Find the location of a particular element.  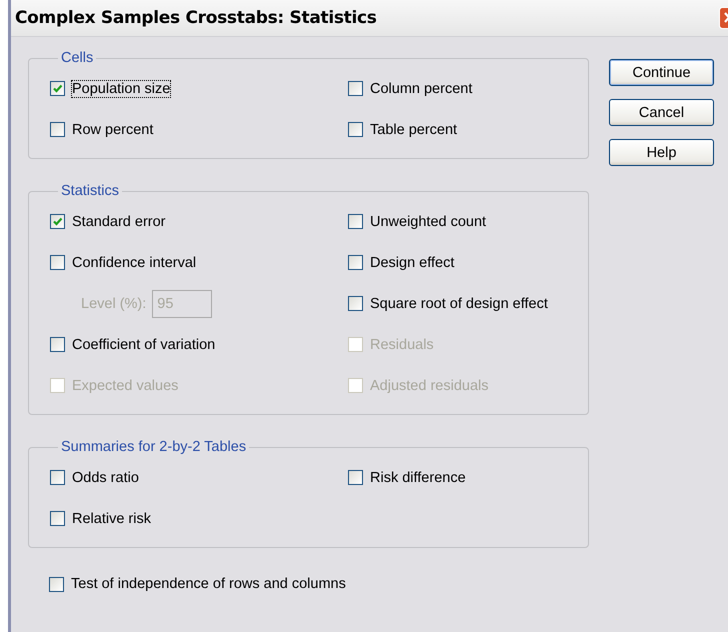

checkbox-label: Adjusted residuals is located at coordinates (429, 386).